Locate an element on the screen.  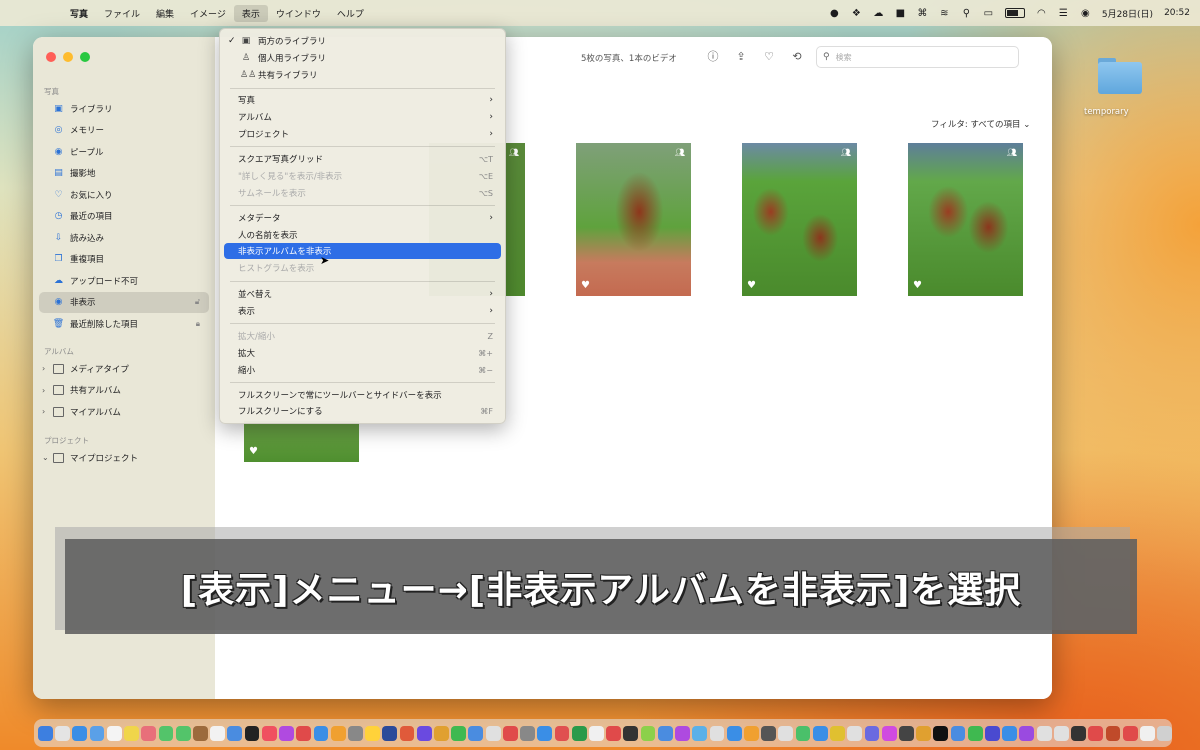
record-icon: ● is located at coordinates (834, 13).